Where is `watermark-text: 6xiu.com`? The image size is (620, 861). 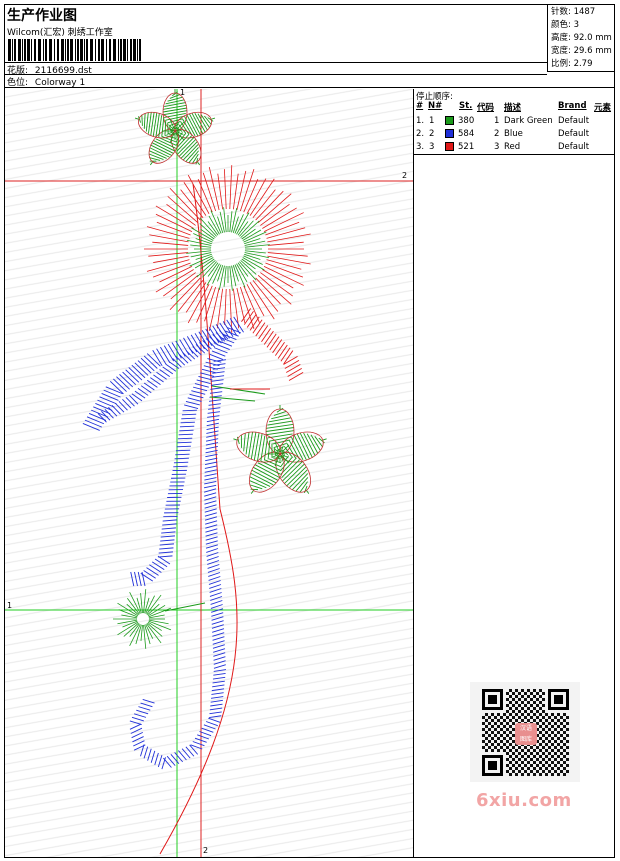
watermark-text: 6xiu.com is located at coordinates (524, 800).